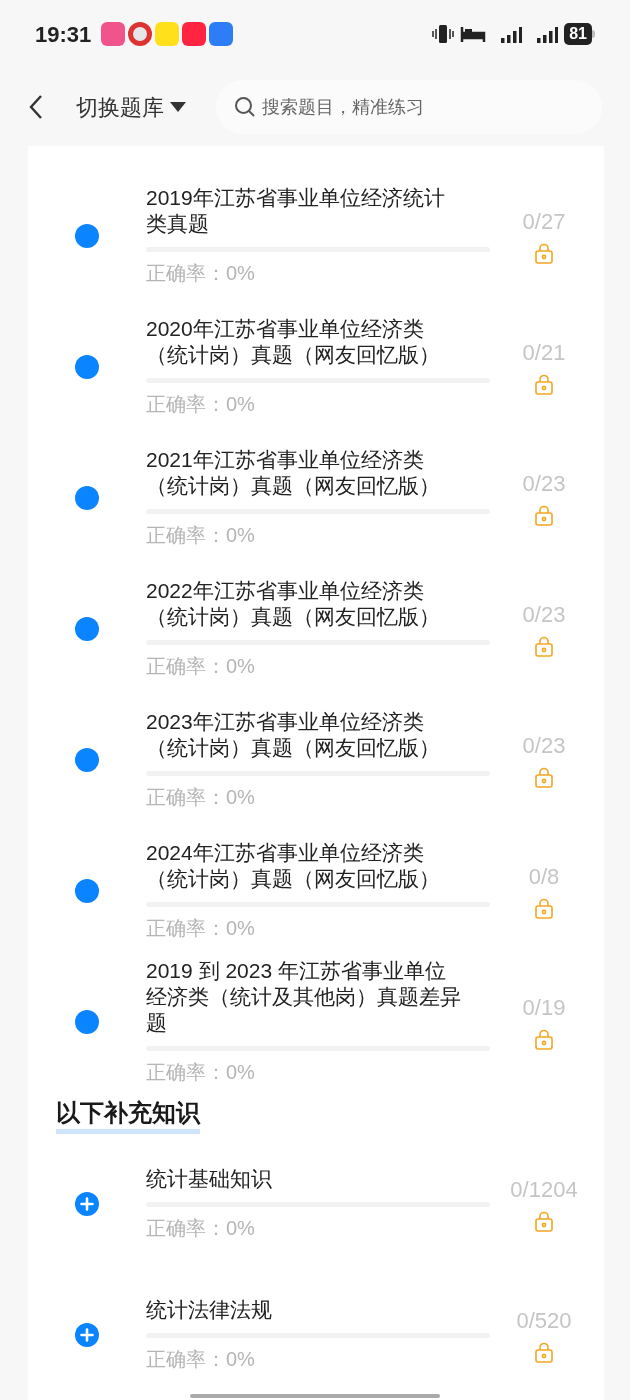 The height and width of the screenshot is (1400, 630). Describe the element at coordinates (318, 473) in the screenshot. I see `exam-title: 2021年江苏省事业单位经济类 （统计岗）真题（网友回忆版）` at that location.